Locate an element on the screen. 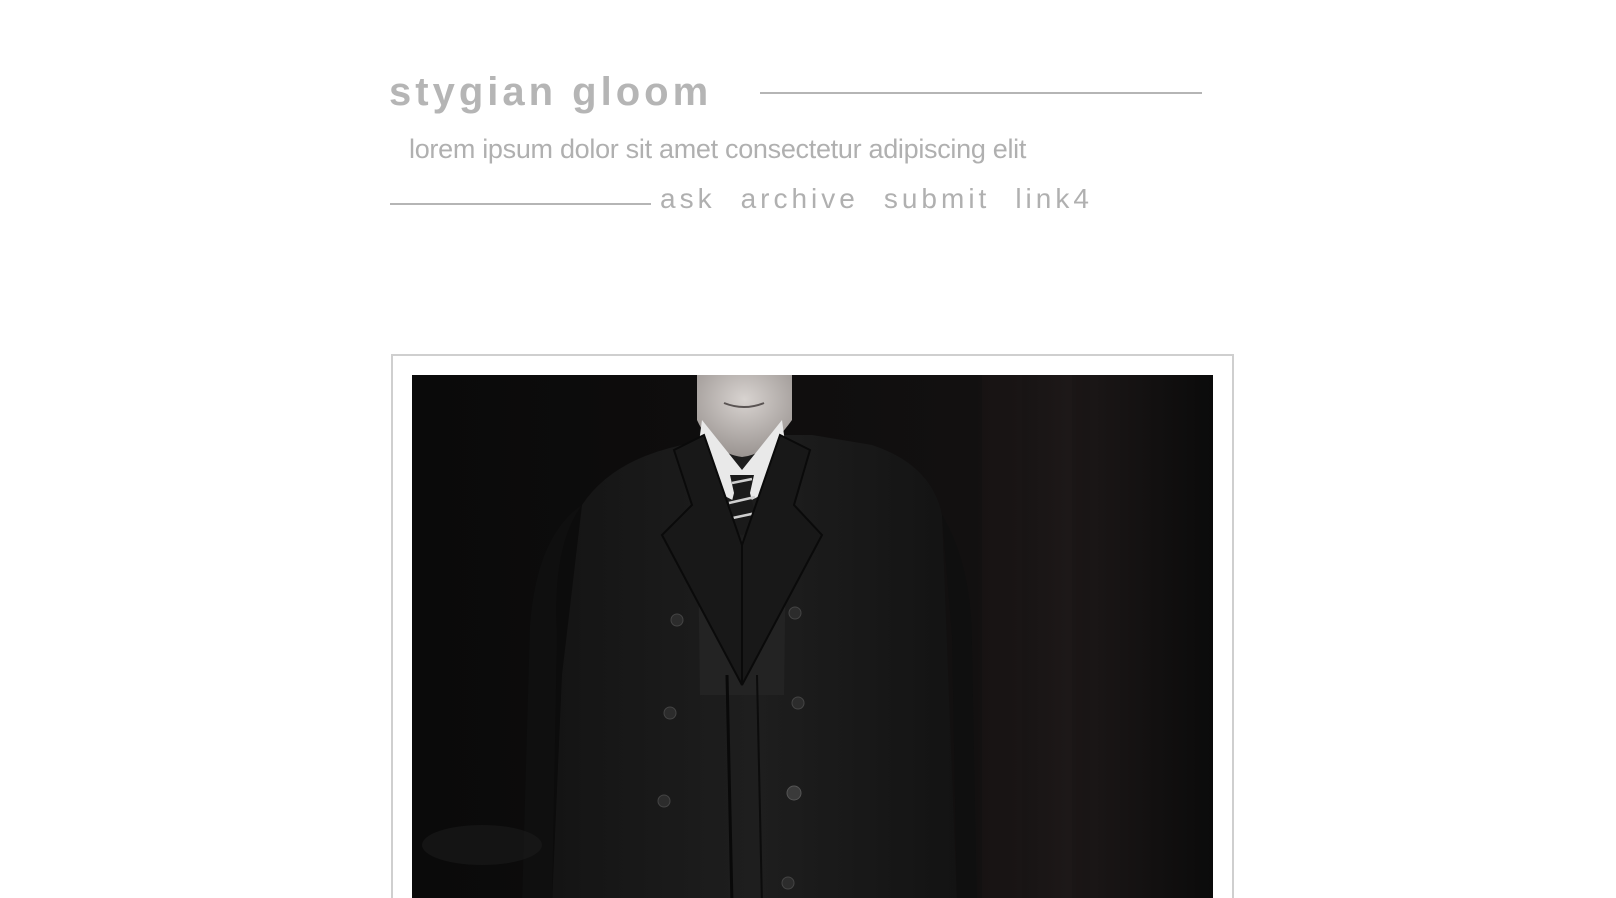 The width and height of the screenshot is (1616, 898). nav-link-submit: submit is located at coordinates (937, 199).